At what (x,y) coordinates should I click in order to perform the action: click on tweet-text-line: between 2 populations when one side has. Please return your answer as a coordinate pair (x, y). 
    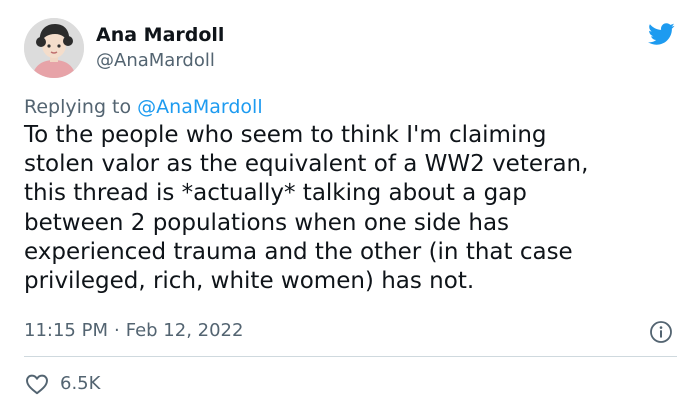
    Looking at the image, I should click on (267, 222).